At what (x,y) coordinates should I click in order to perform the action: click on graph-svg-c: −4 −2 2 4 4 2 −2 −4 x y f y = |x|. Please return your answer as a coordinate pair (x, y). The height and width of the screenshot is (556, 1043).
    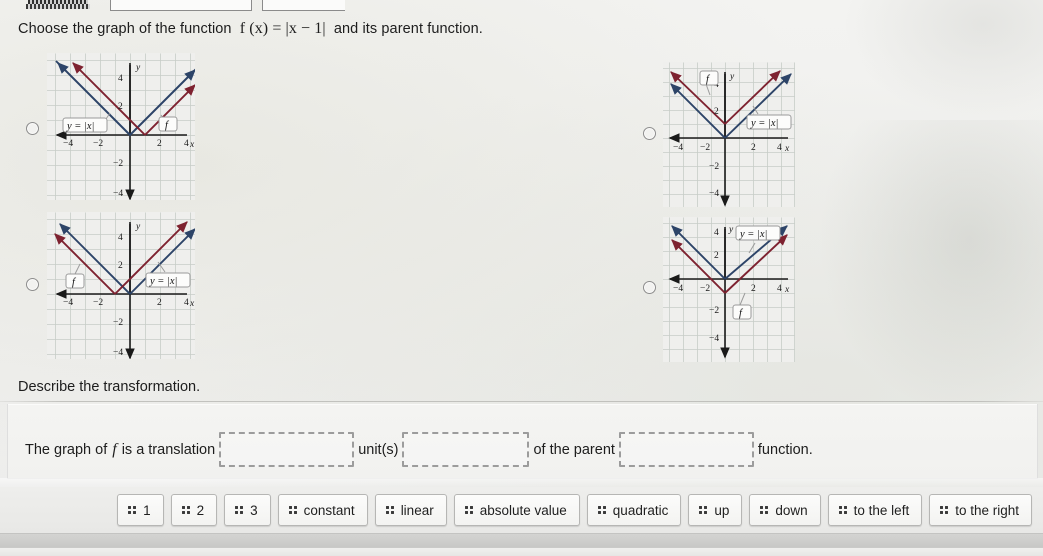
    Looking at the image, I should click on (121, 285).